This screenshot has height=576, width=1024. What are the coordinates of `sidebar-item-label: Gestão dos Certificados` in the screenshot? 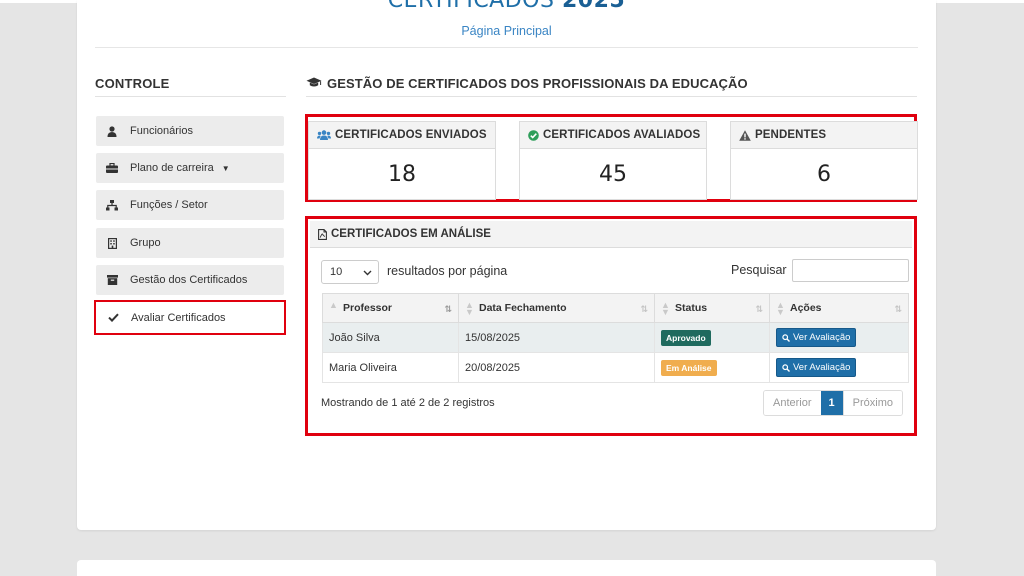 It's located at (189, 280).